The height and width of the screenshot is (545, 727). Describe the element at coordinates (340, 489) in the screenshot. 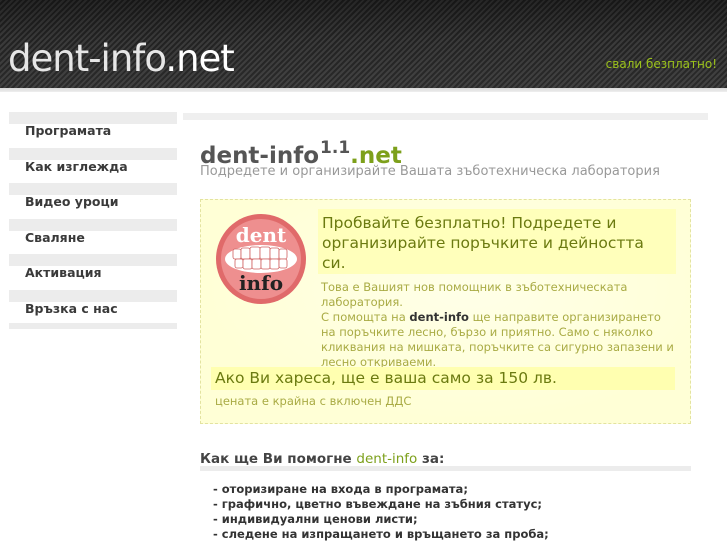

I see `list-item: - оторизиране на входа в програмата;` at that location.